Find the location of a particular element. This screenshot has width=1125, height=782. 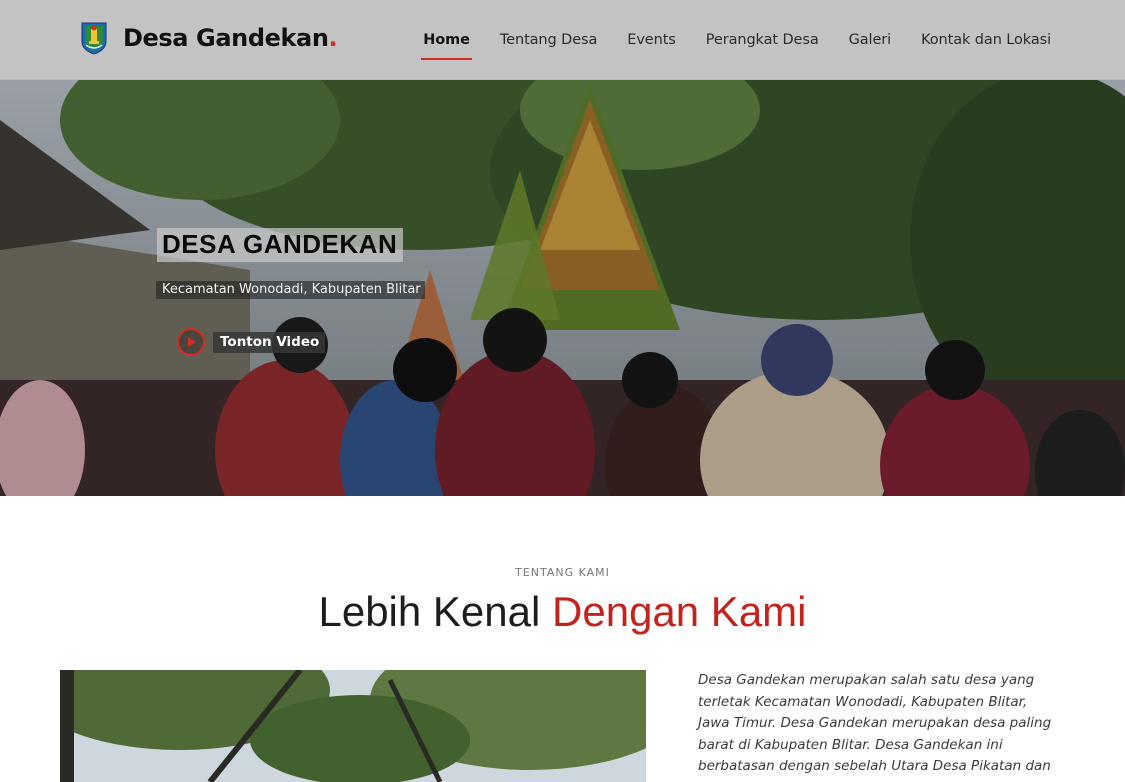

heading-main: Lebih Kenal is located at coordinates (435, 611).